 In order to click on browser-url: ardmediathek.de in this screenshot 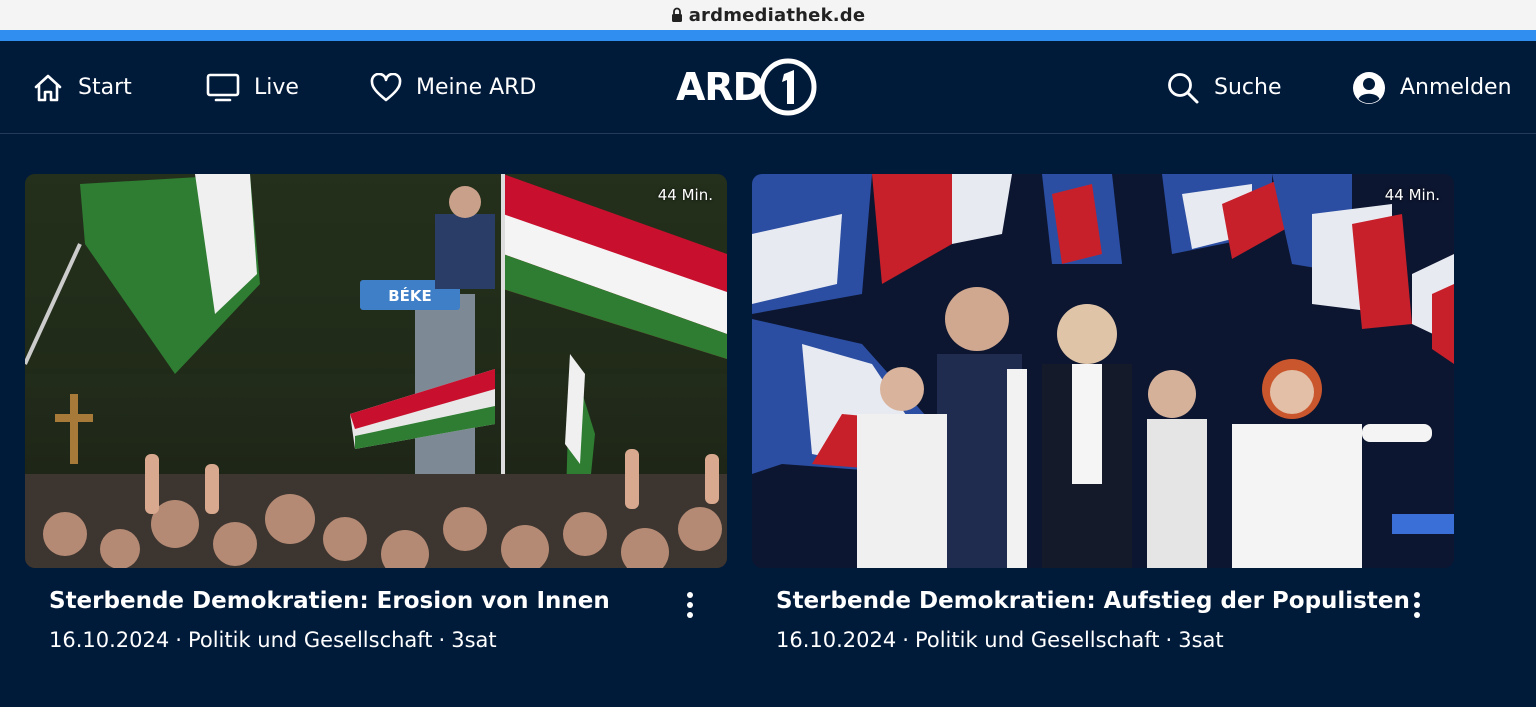, I will do `click(777, 15)`.